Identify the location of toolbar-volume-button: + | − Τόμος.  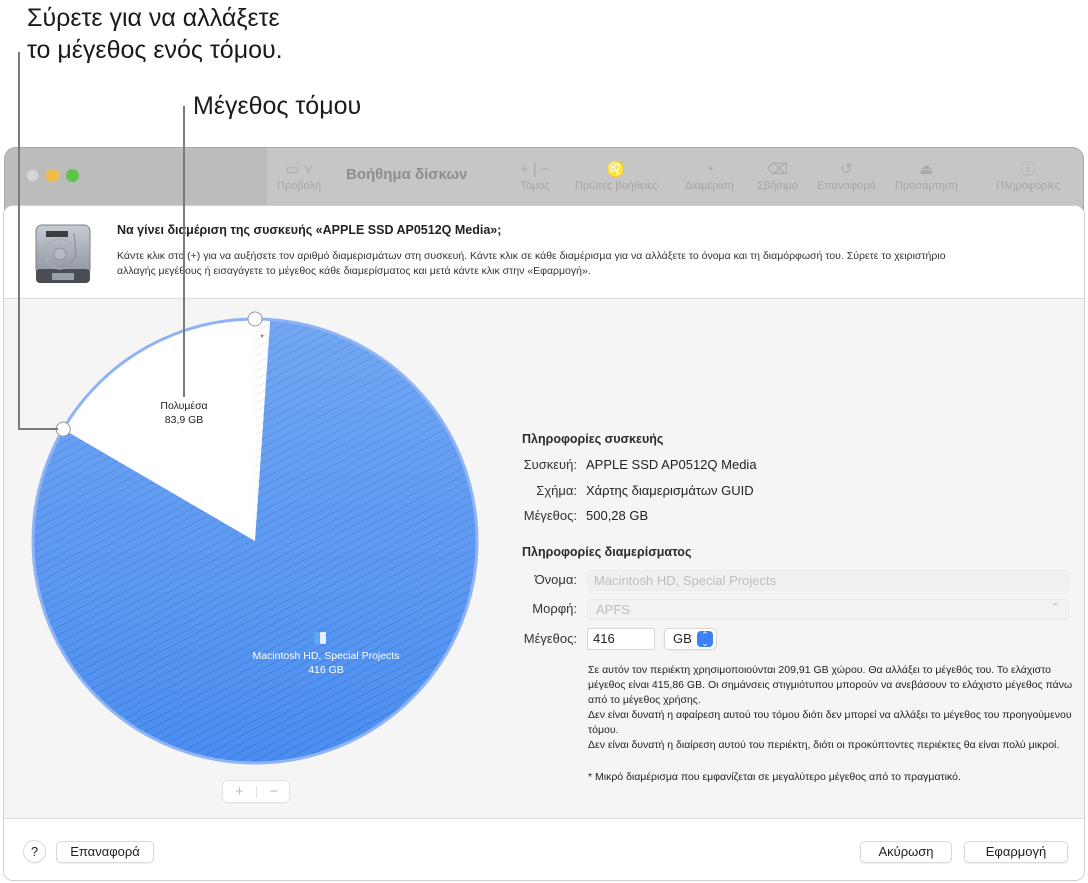
(535, 176).